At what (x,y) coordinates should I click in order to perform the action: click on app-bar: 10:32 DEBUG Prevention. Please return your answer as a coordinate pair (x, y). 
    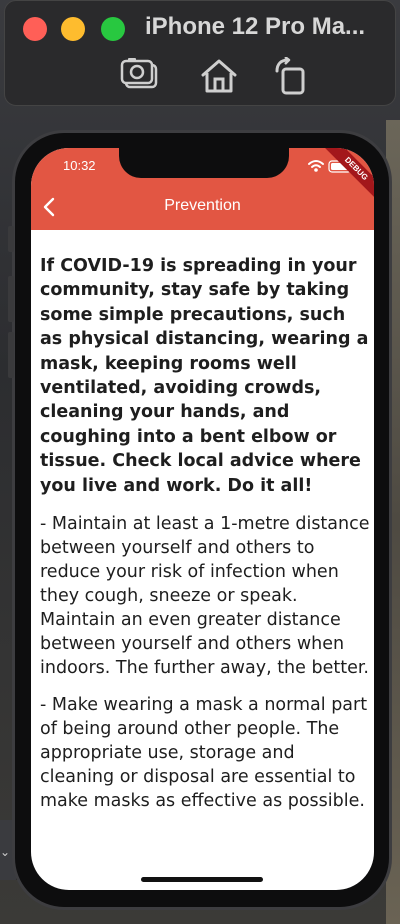
    Looking at the image, I should click on (202, 189).